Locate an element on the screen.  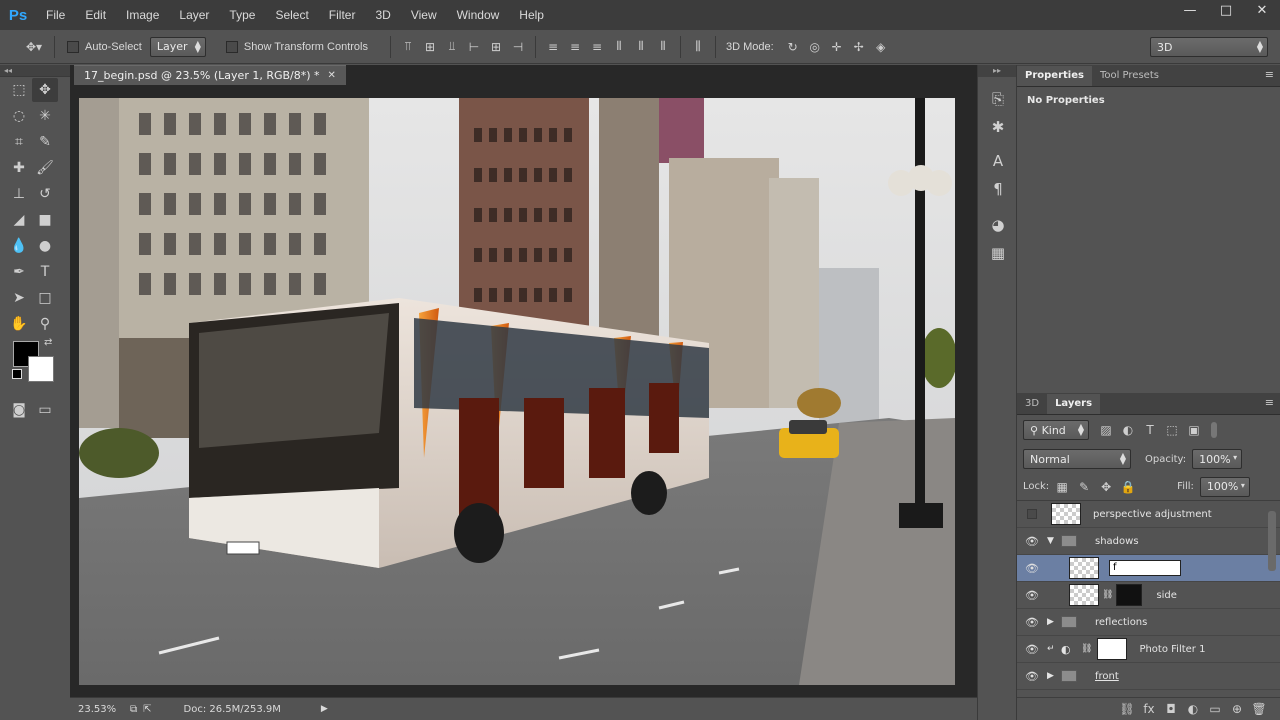
menu-type: Type is located at coordinates (242, 15).